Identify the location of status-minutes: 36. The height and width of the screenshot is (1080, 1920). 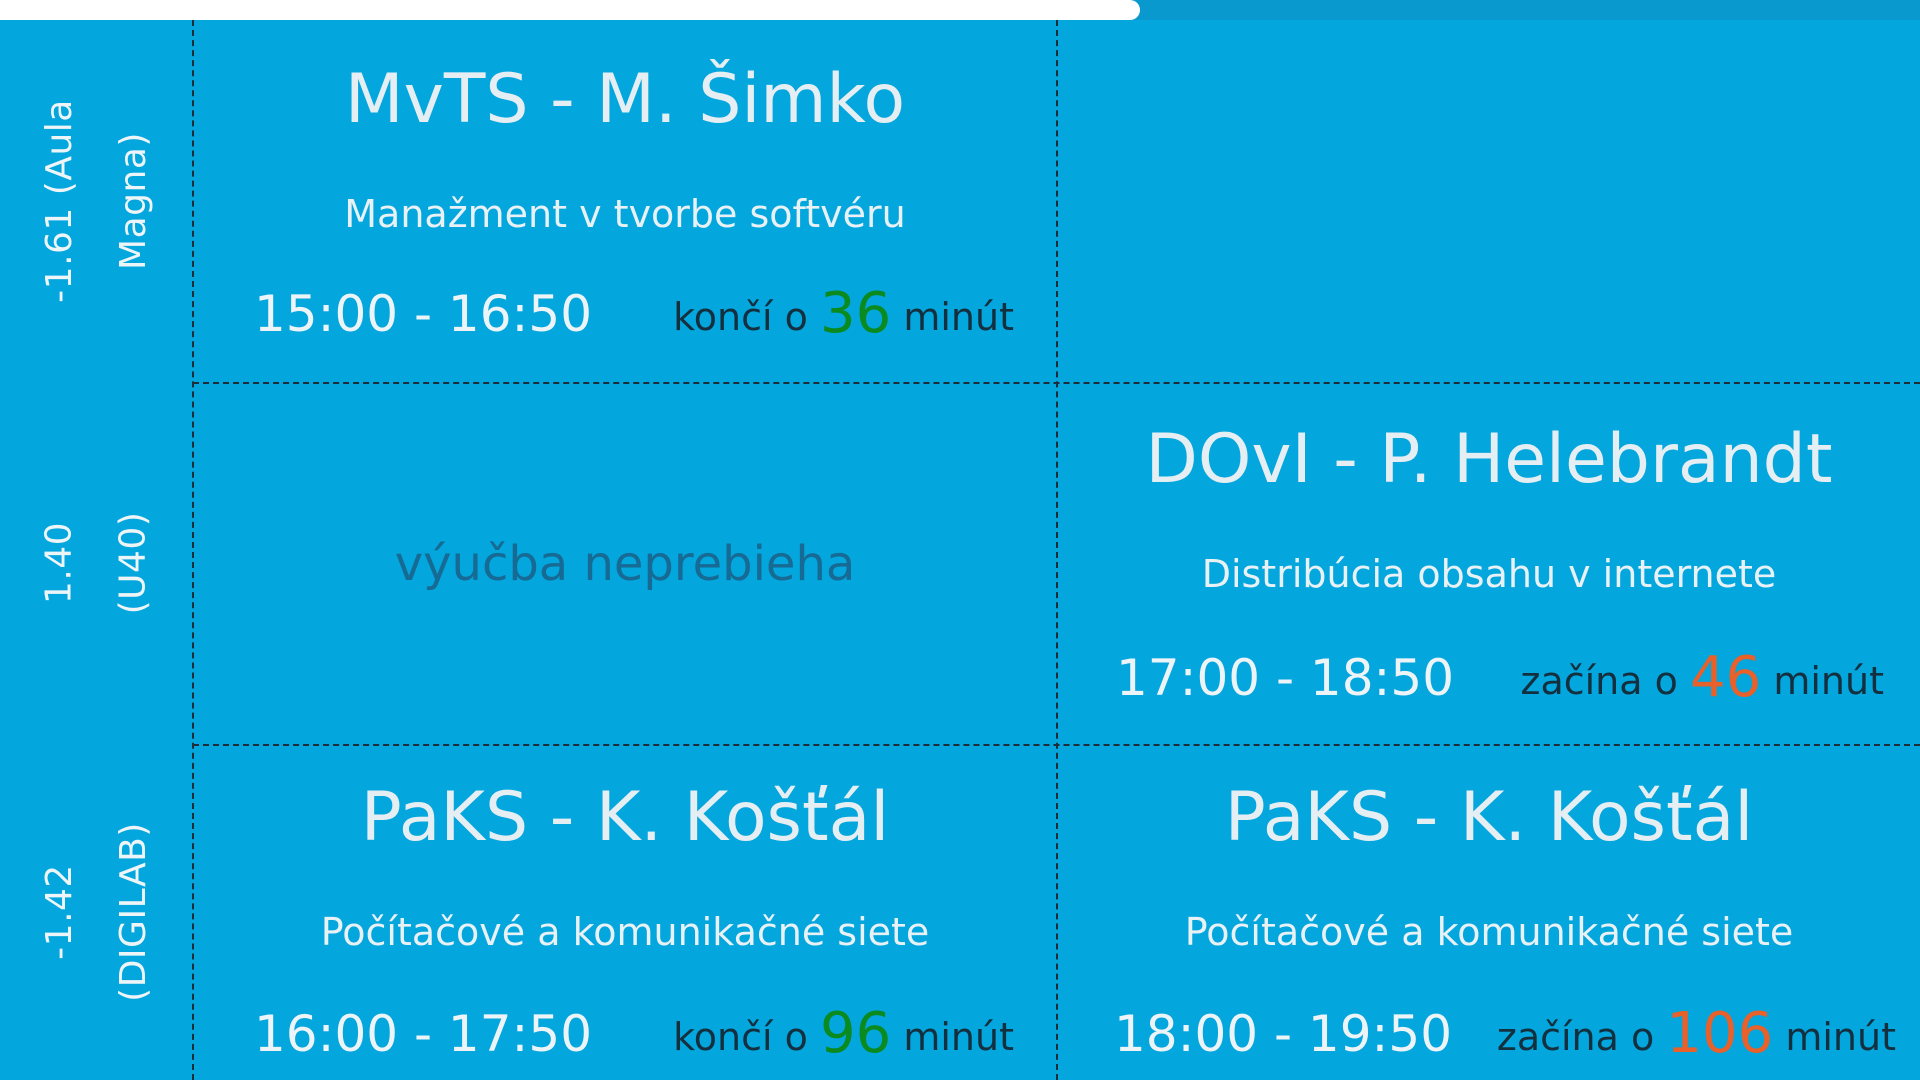
(855, 313).